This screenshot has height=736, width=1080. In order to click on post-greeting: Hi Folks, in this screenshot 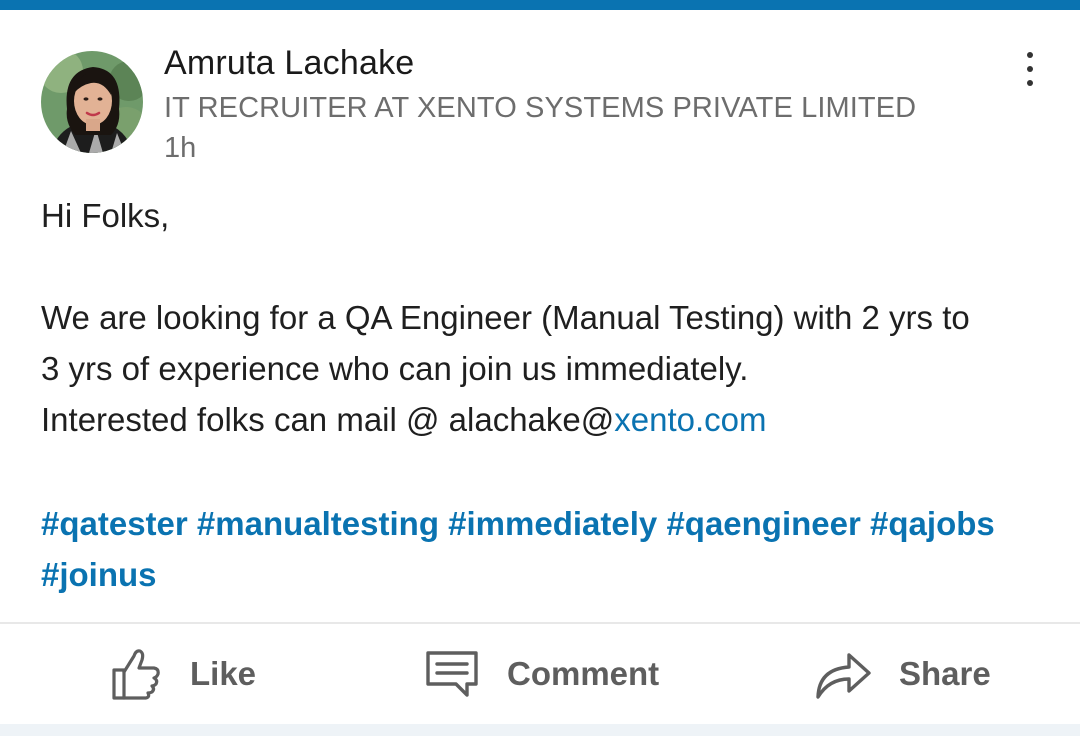, I will do `click(105, 215)`.